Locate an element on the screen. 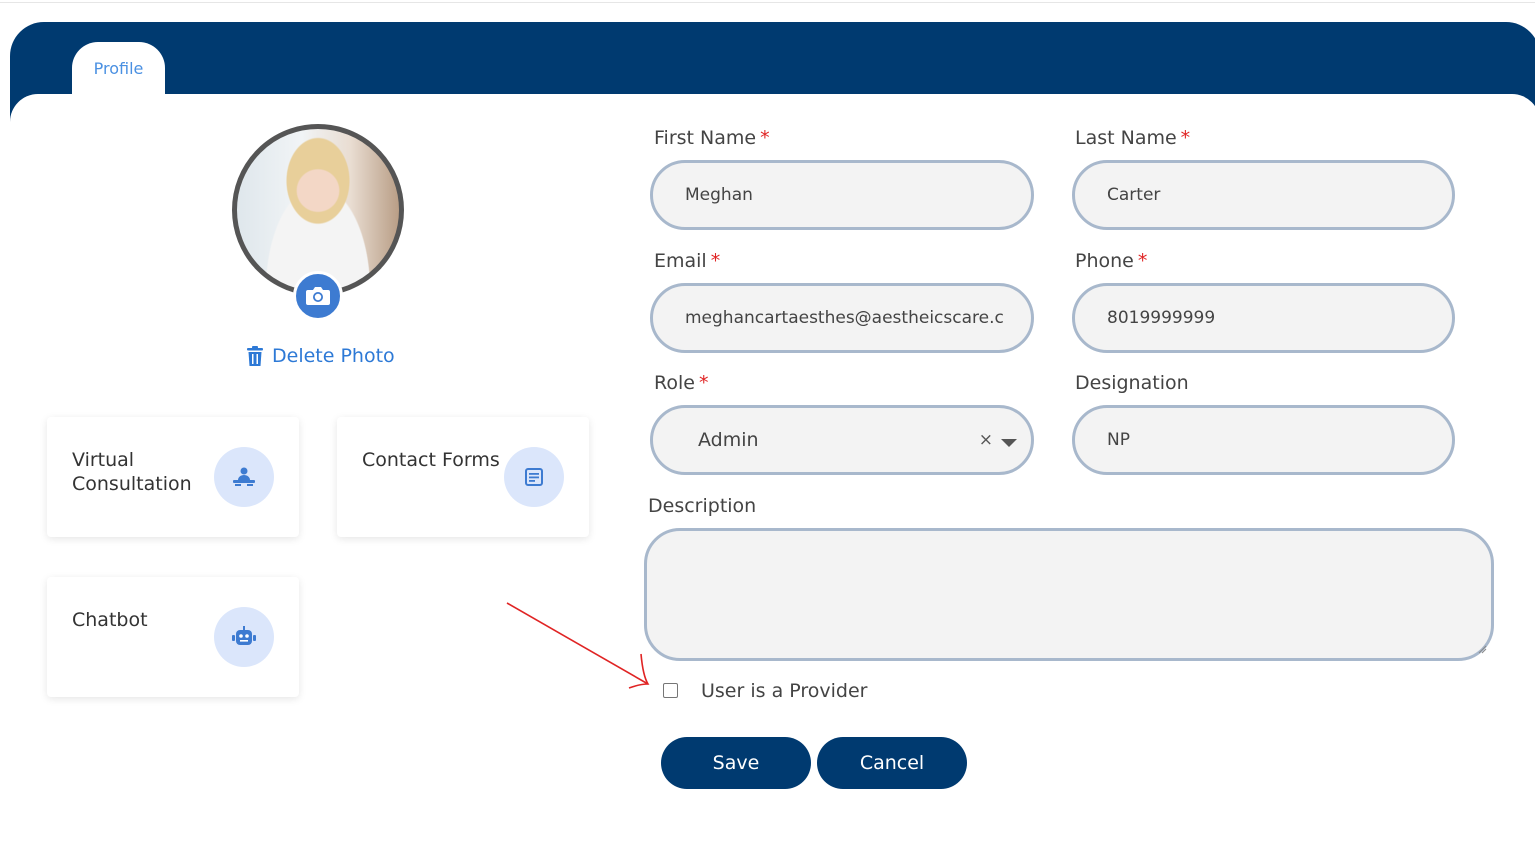 The image size is (1535, 842). clear-icon: × is located at coordinates (986, 440).